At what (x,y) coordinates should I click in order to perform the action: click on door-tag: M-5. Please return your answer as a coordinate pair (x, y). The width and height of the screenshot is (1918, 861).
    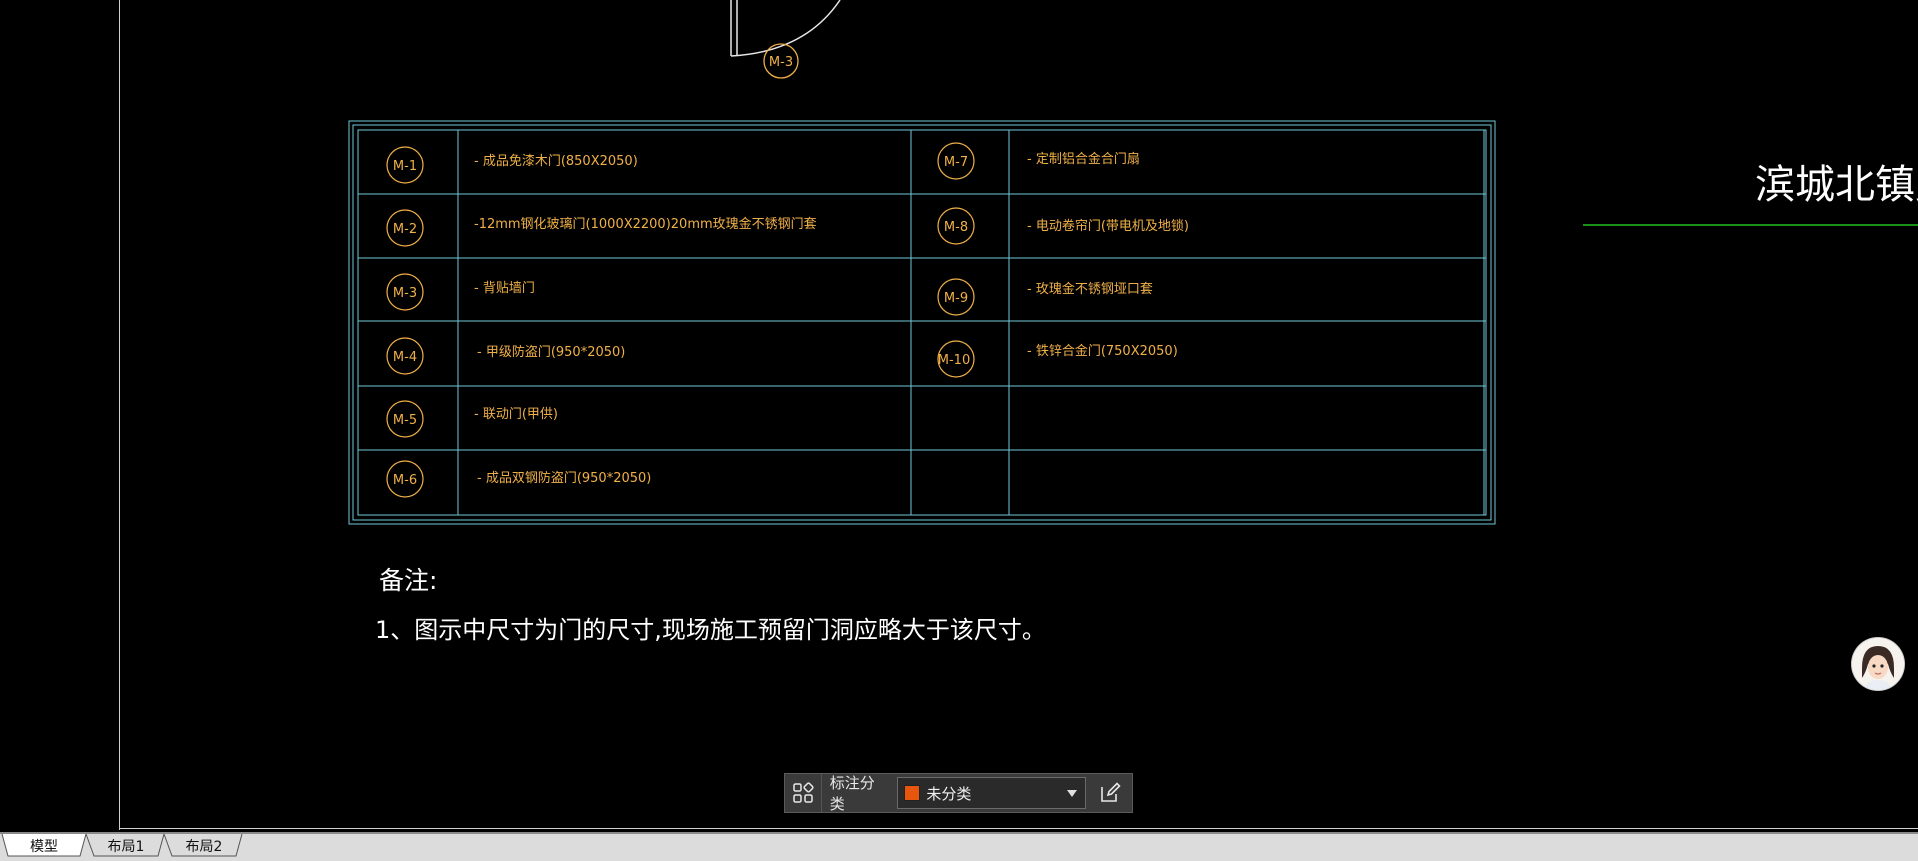
    Looking at the image, I should click on (405, 420).